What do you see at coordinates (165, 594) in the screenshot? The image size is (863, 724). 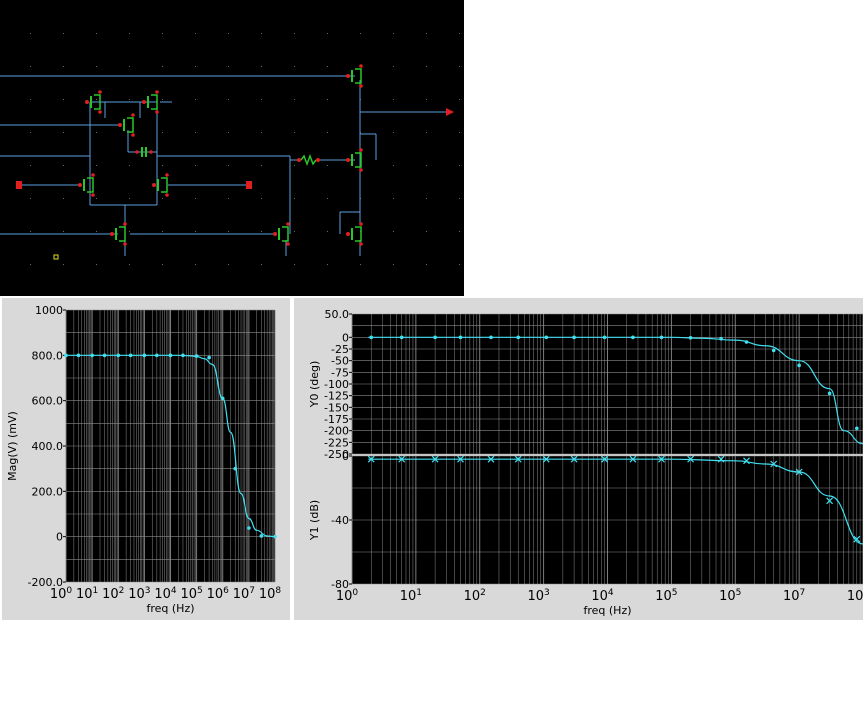 I see `x-tick-label: 104` at bounding box center [165, 594].